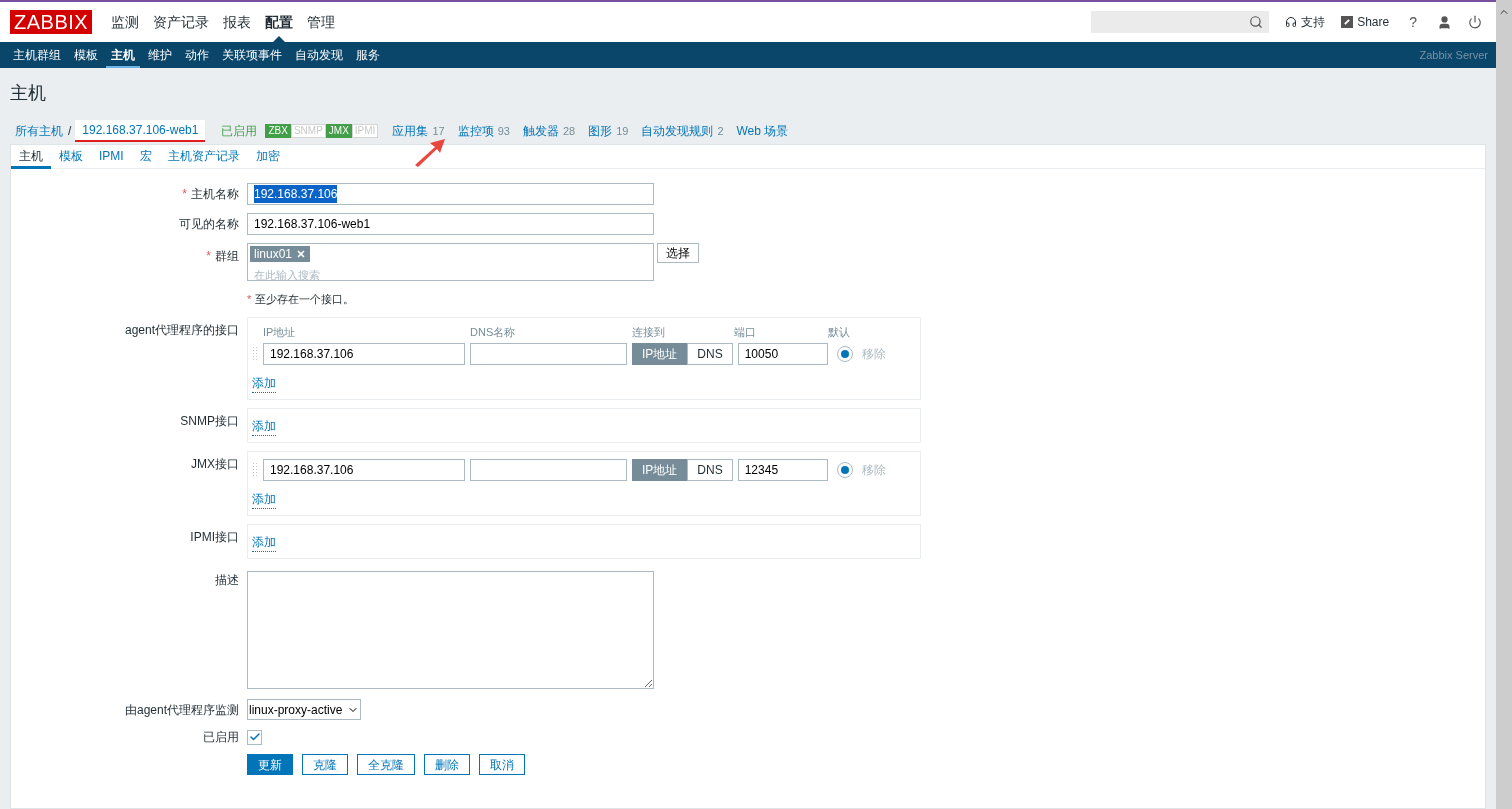  I want to click on host-link: 应用集 17, so click(418, 131).